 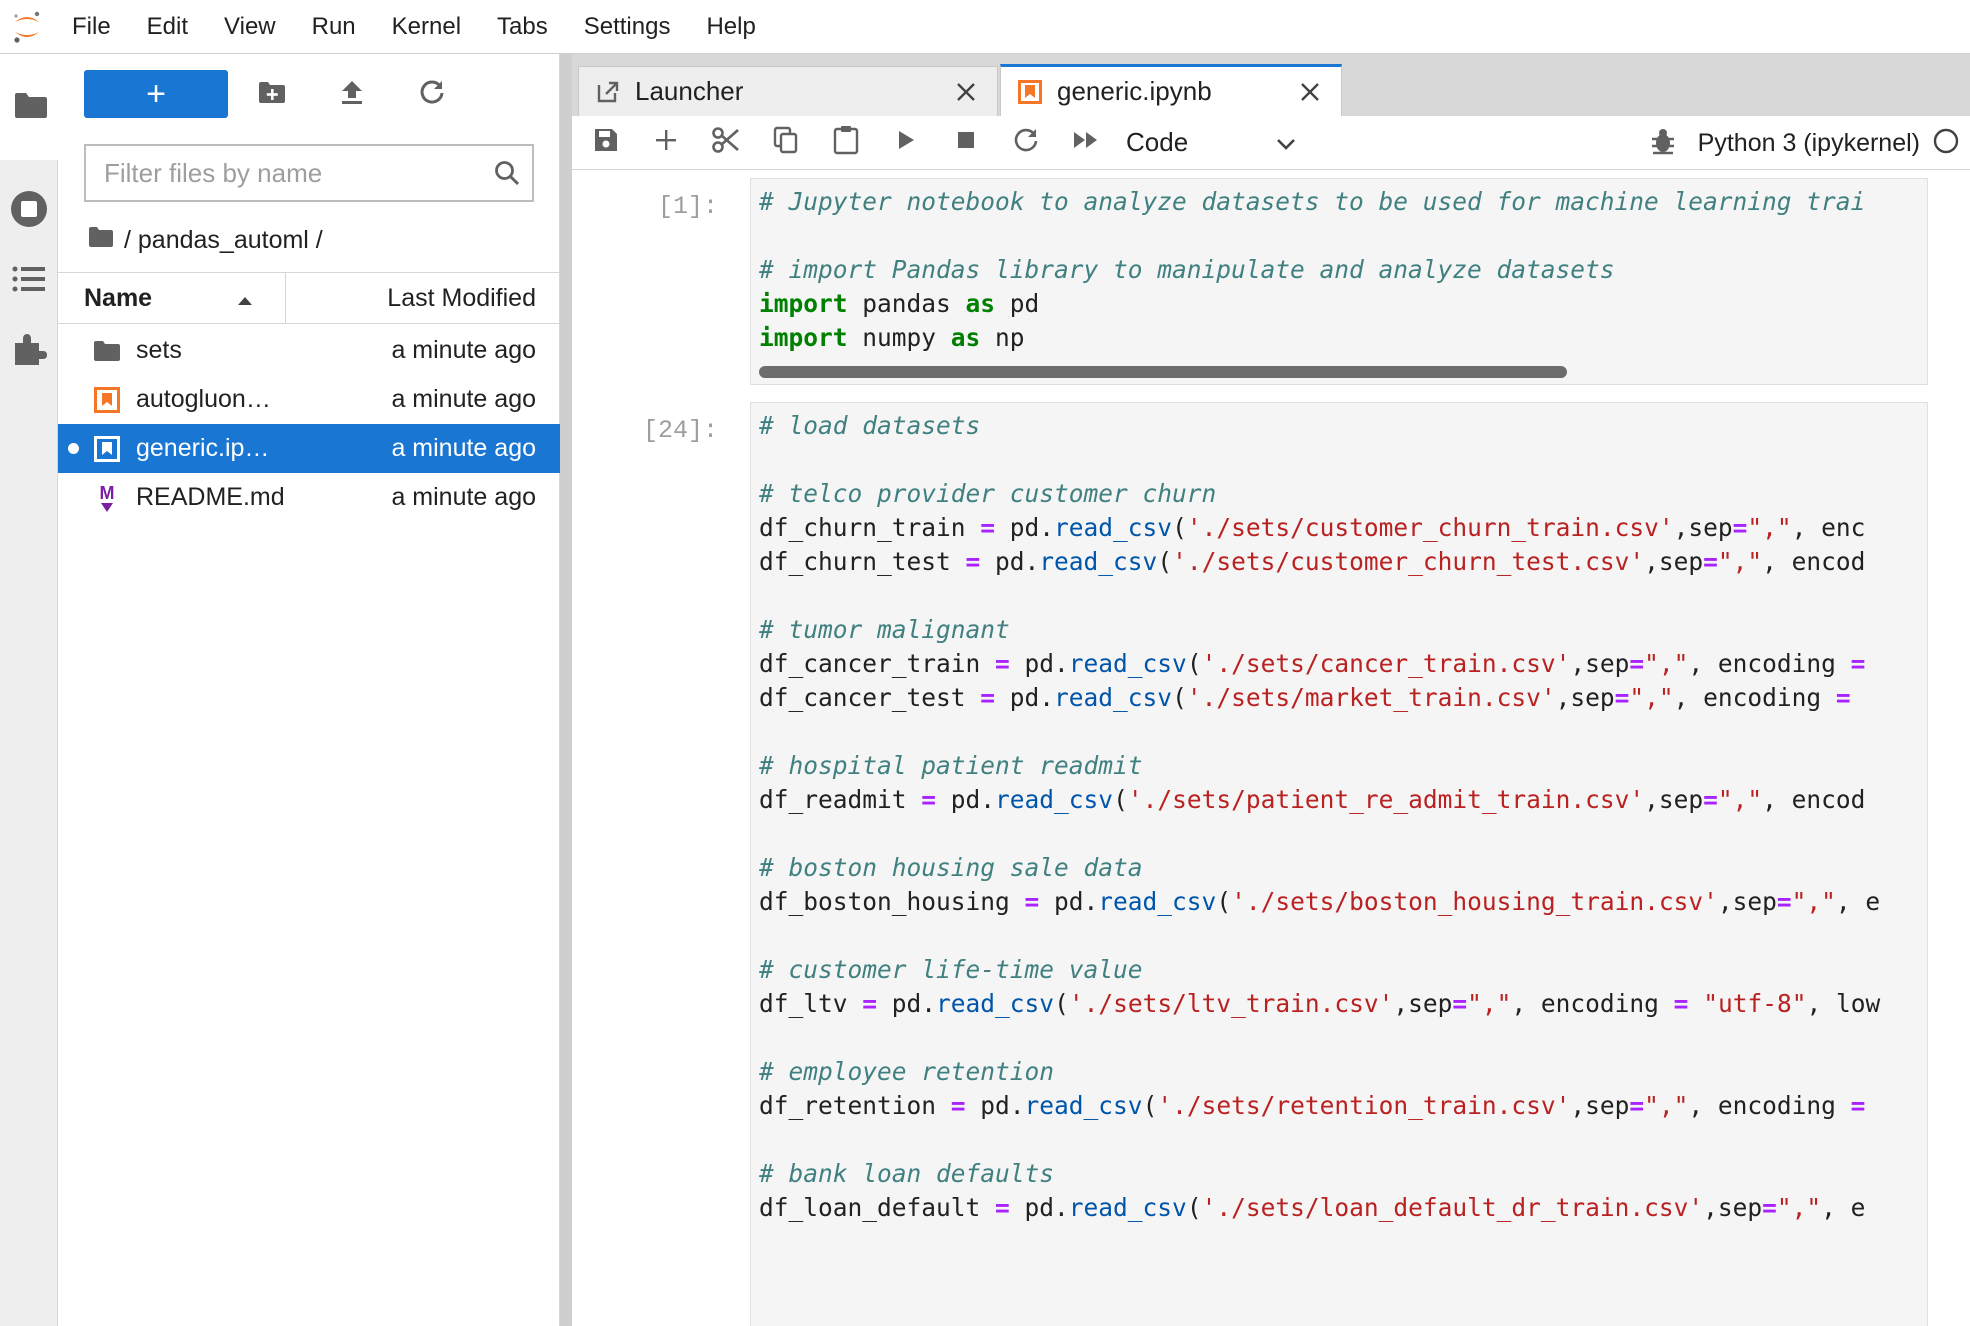 I want to click on cell-type-select: Code, so click(x=1211, y=142).